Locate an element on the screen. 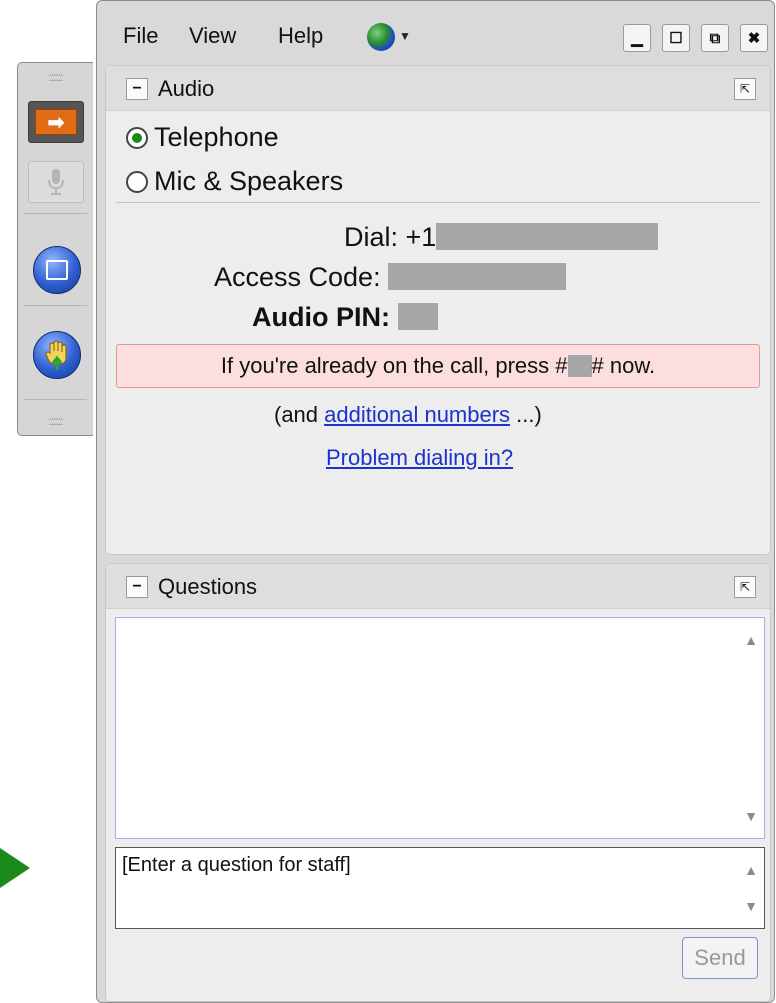  raise-hand-button is located at coordinates (57, 355).